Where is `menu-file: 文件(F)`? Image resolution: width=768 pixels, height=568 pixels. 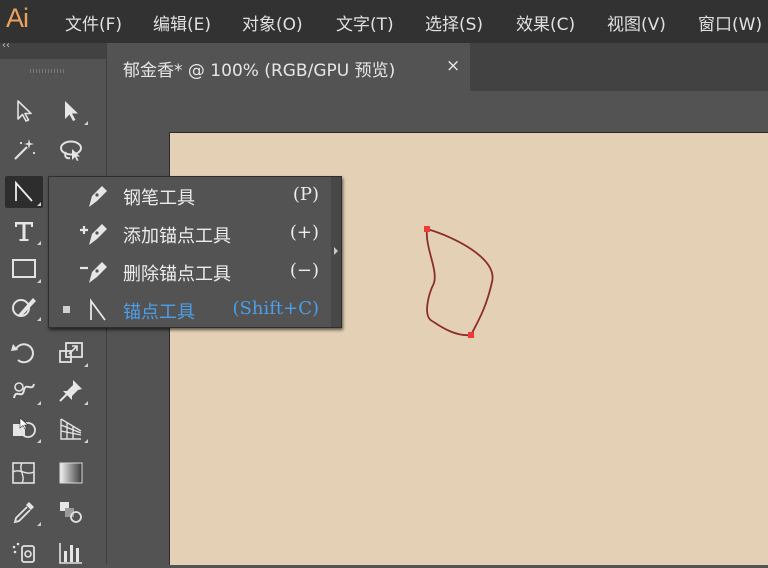
menu-file: 文件(F) is located at coordinates (93, 22).